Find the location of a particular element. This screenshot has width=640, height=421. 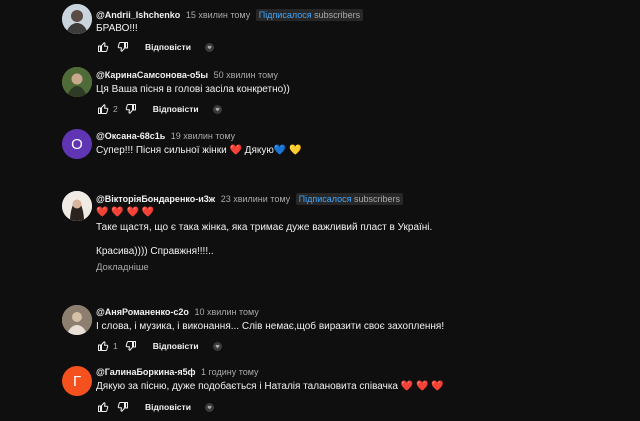

comment-header: @Оксана-68с1ь 19 хвилин тому is located at coordinates (165, 136).